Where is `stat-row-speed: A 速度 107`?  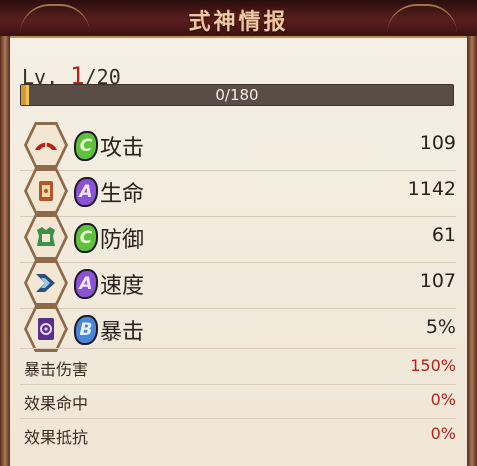
stat-row-speed: A 速度 107 is located at coordinates (238, 283).